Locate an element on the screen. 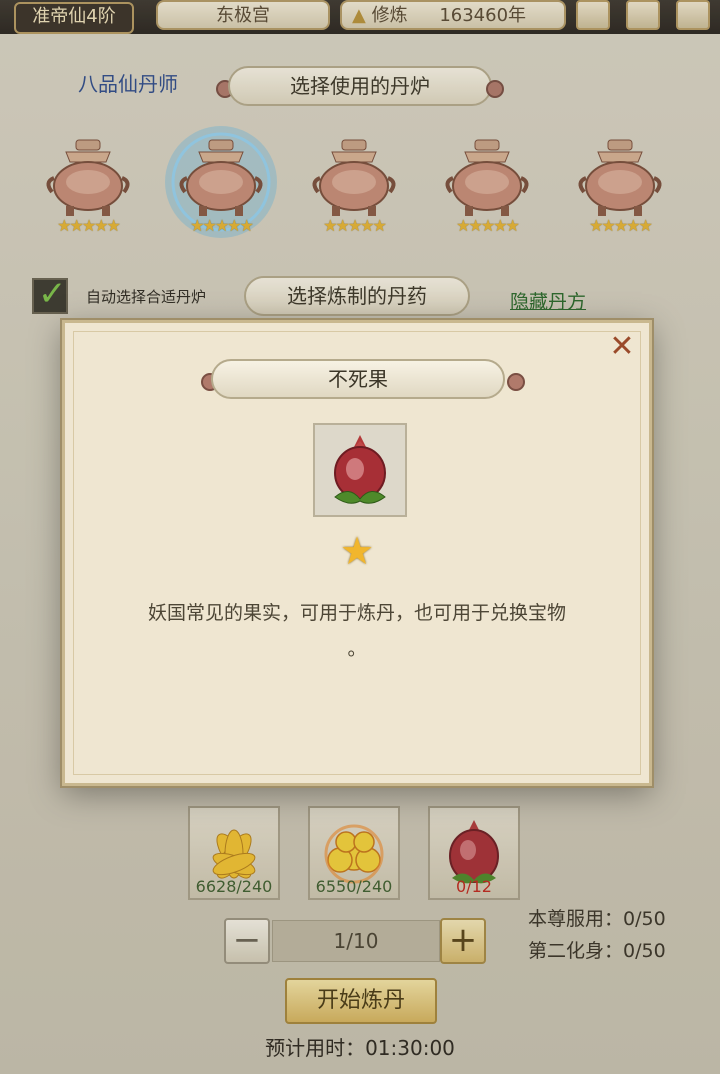  item-description: 妖国常见的果实，可用于炼丹，也可用于兑换宝物 。 is located at coordinates (357, 631).